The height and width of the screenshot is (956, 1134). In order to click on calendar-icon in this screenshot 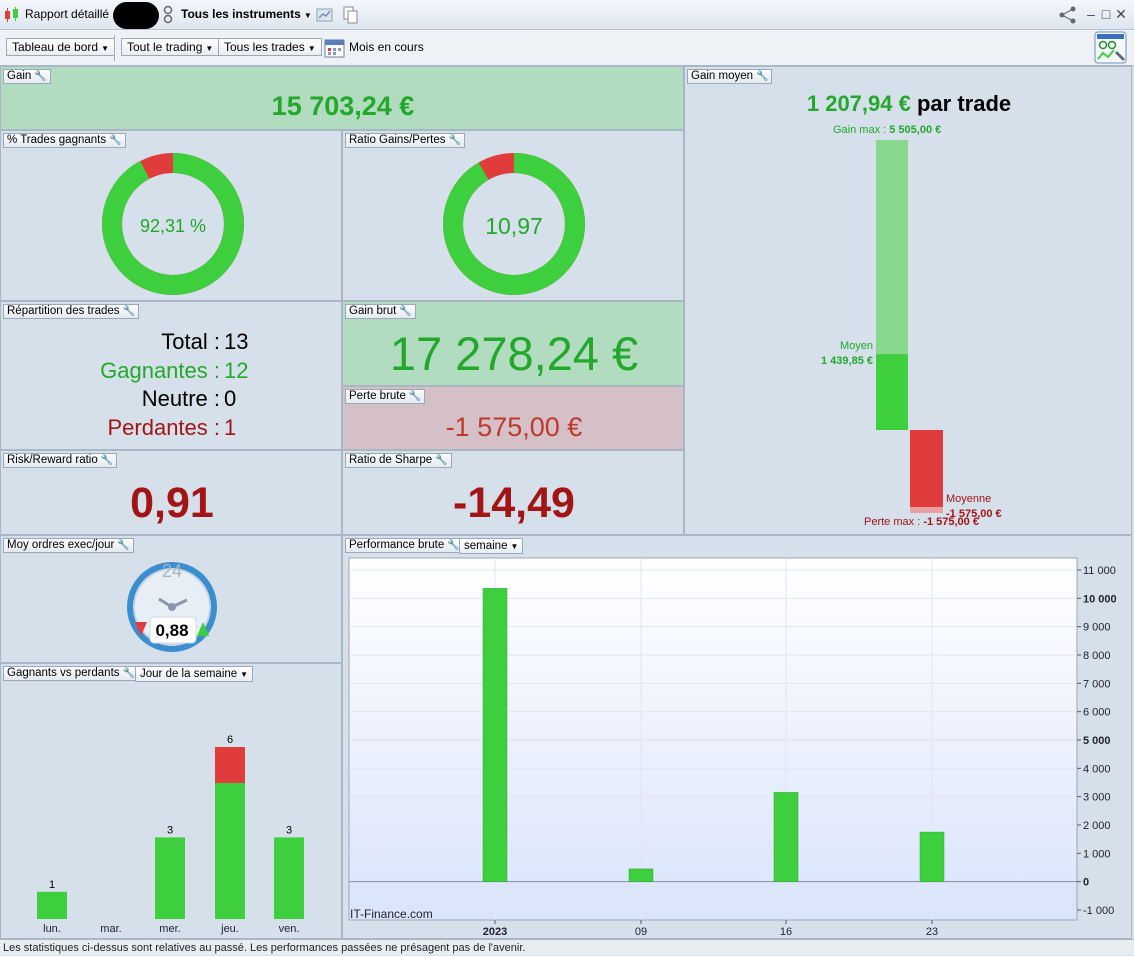, I will do `click(335, 48)`.